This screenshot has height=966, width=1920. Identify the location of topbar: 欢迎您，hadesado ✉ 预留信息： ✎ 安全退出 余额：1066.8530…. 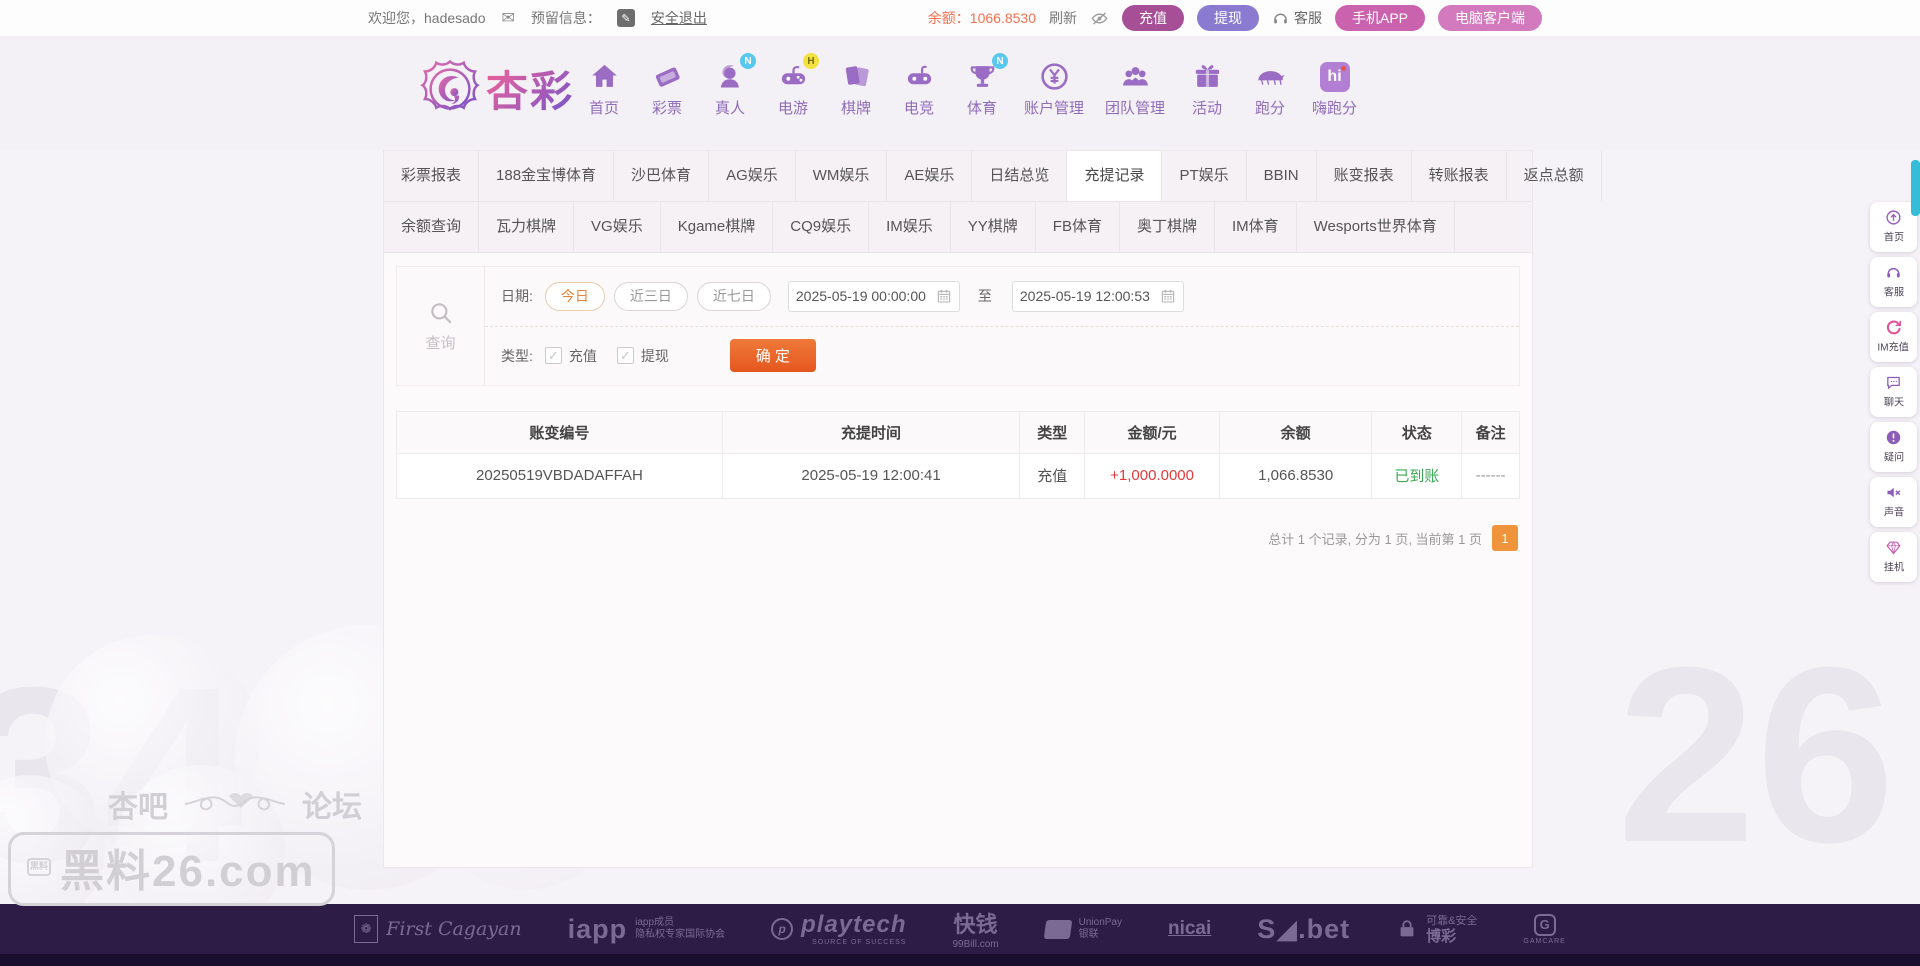
(960, 18).